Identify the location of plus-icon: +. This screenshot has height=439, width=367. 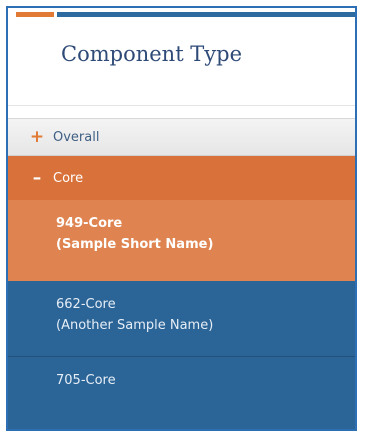
(37, 137).